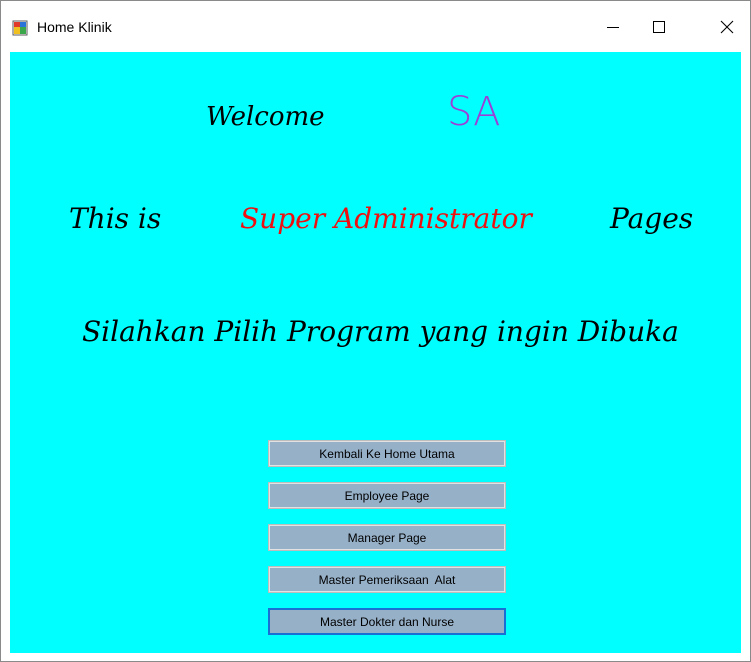  I want to click on role-label: Super Administrator, so click(386, 218).